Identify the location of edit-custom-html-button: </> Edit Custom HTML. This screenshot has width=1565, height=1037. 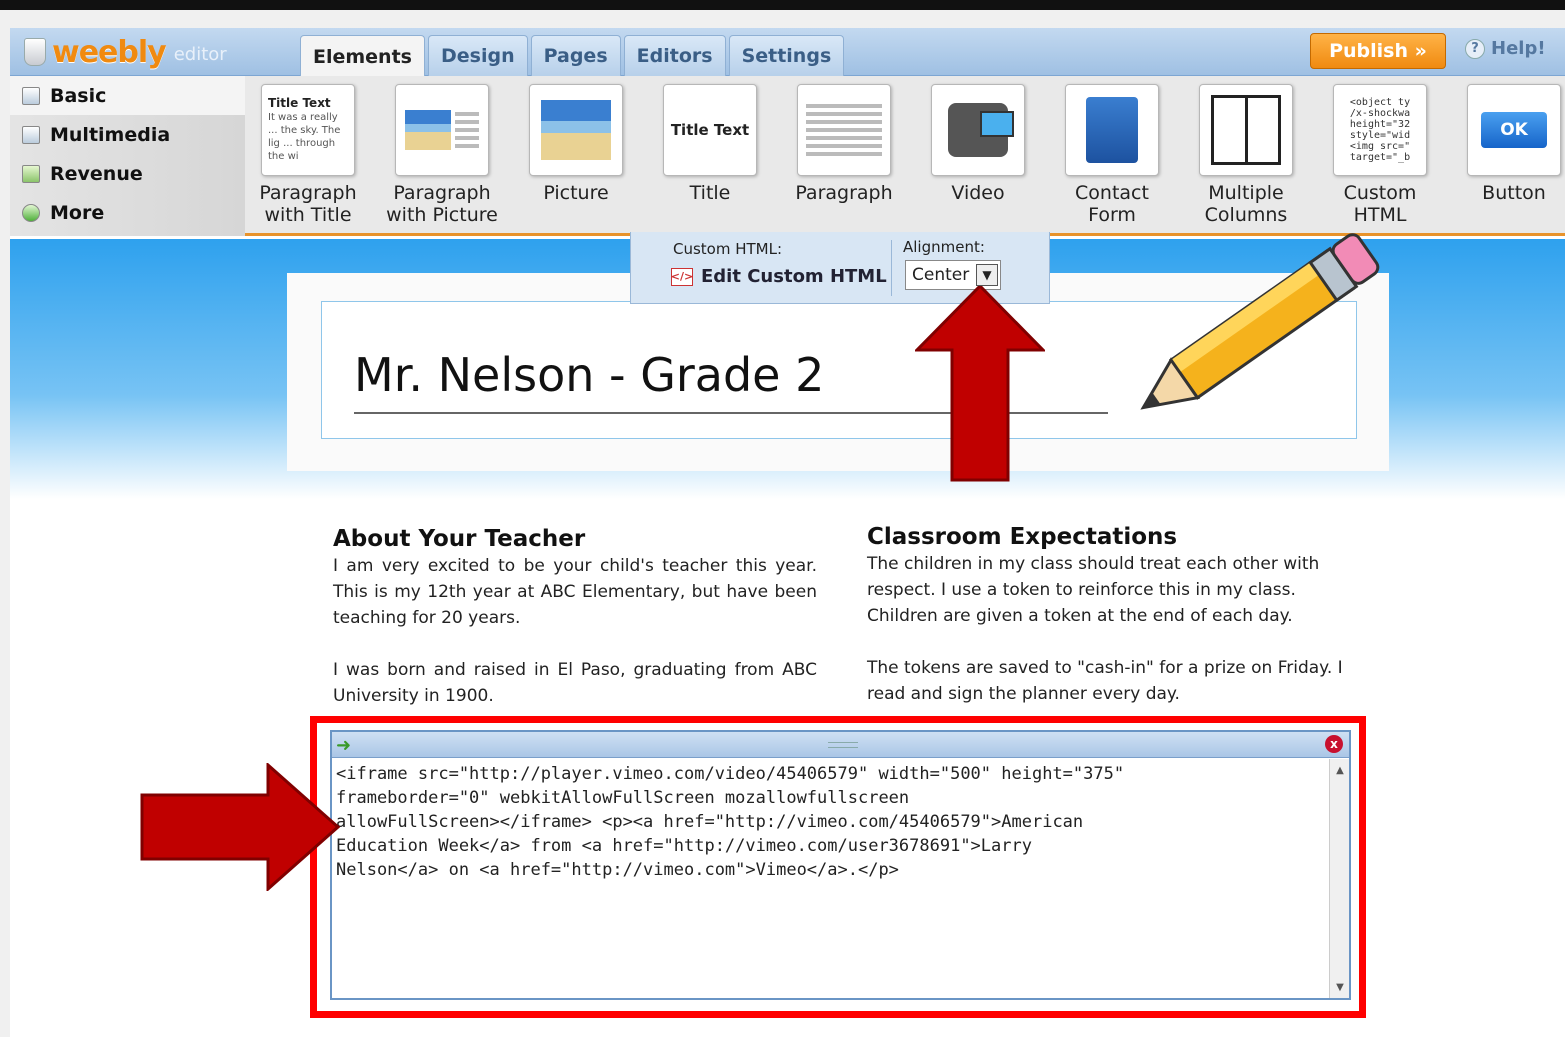
(779, 276).